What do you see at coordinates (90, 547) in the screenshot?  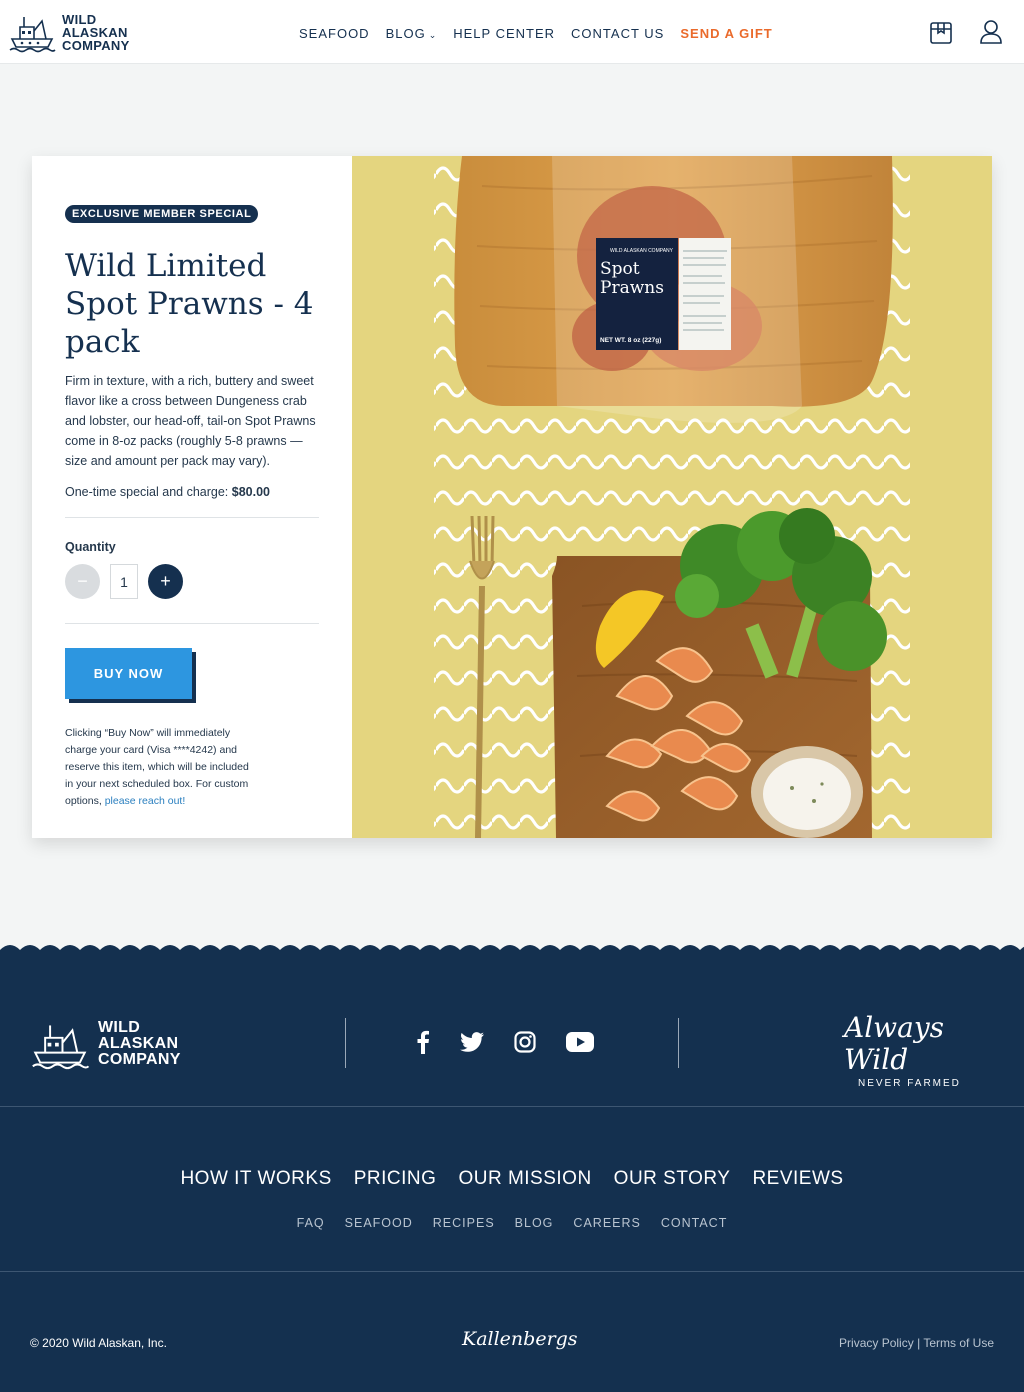 I see `quantity-label: Quantity` at bounding box center [90, 547].